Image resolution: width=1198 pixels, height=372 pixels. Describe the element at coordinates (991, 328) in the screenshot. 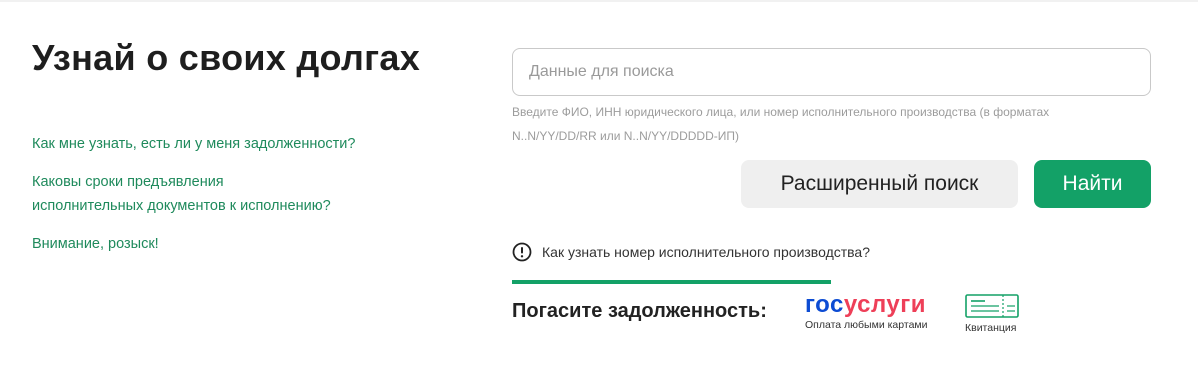

I see `receipt-caption: Квитанция` at that location.